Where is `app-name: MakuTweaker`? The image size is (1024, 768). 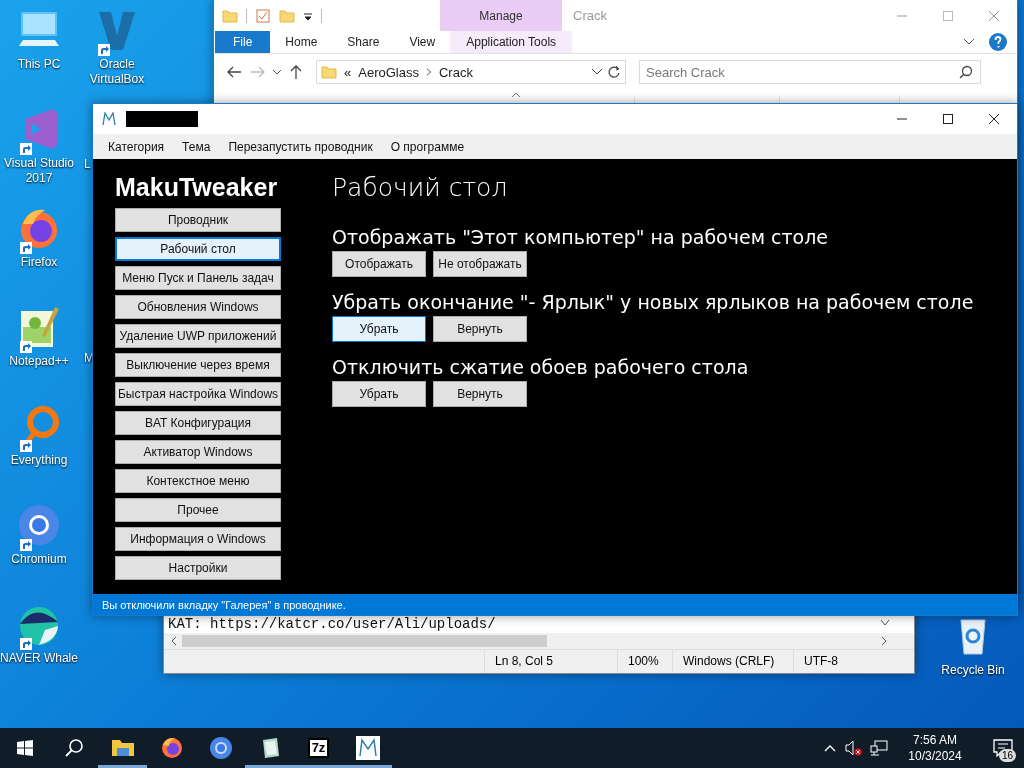 app-name: MakuTweaker is located at coordinates (197, 188).